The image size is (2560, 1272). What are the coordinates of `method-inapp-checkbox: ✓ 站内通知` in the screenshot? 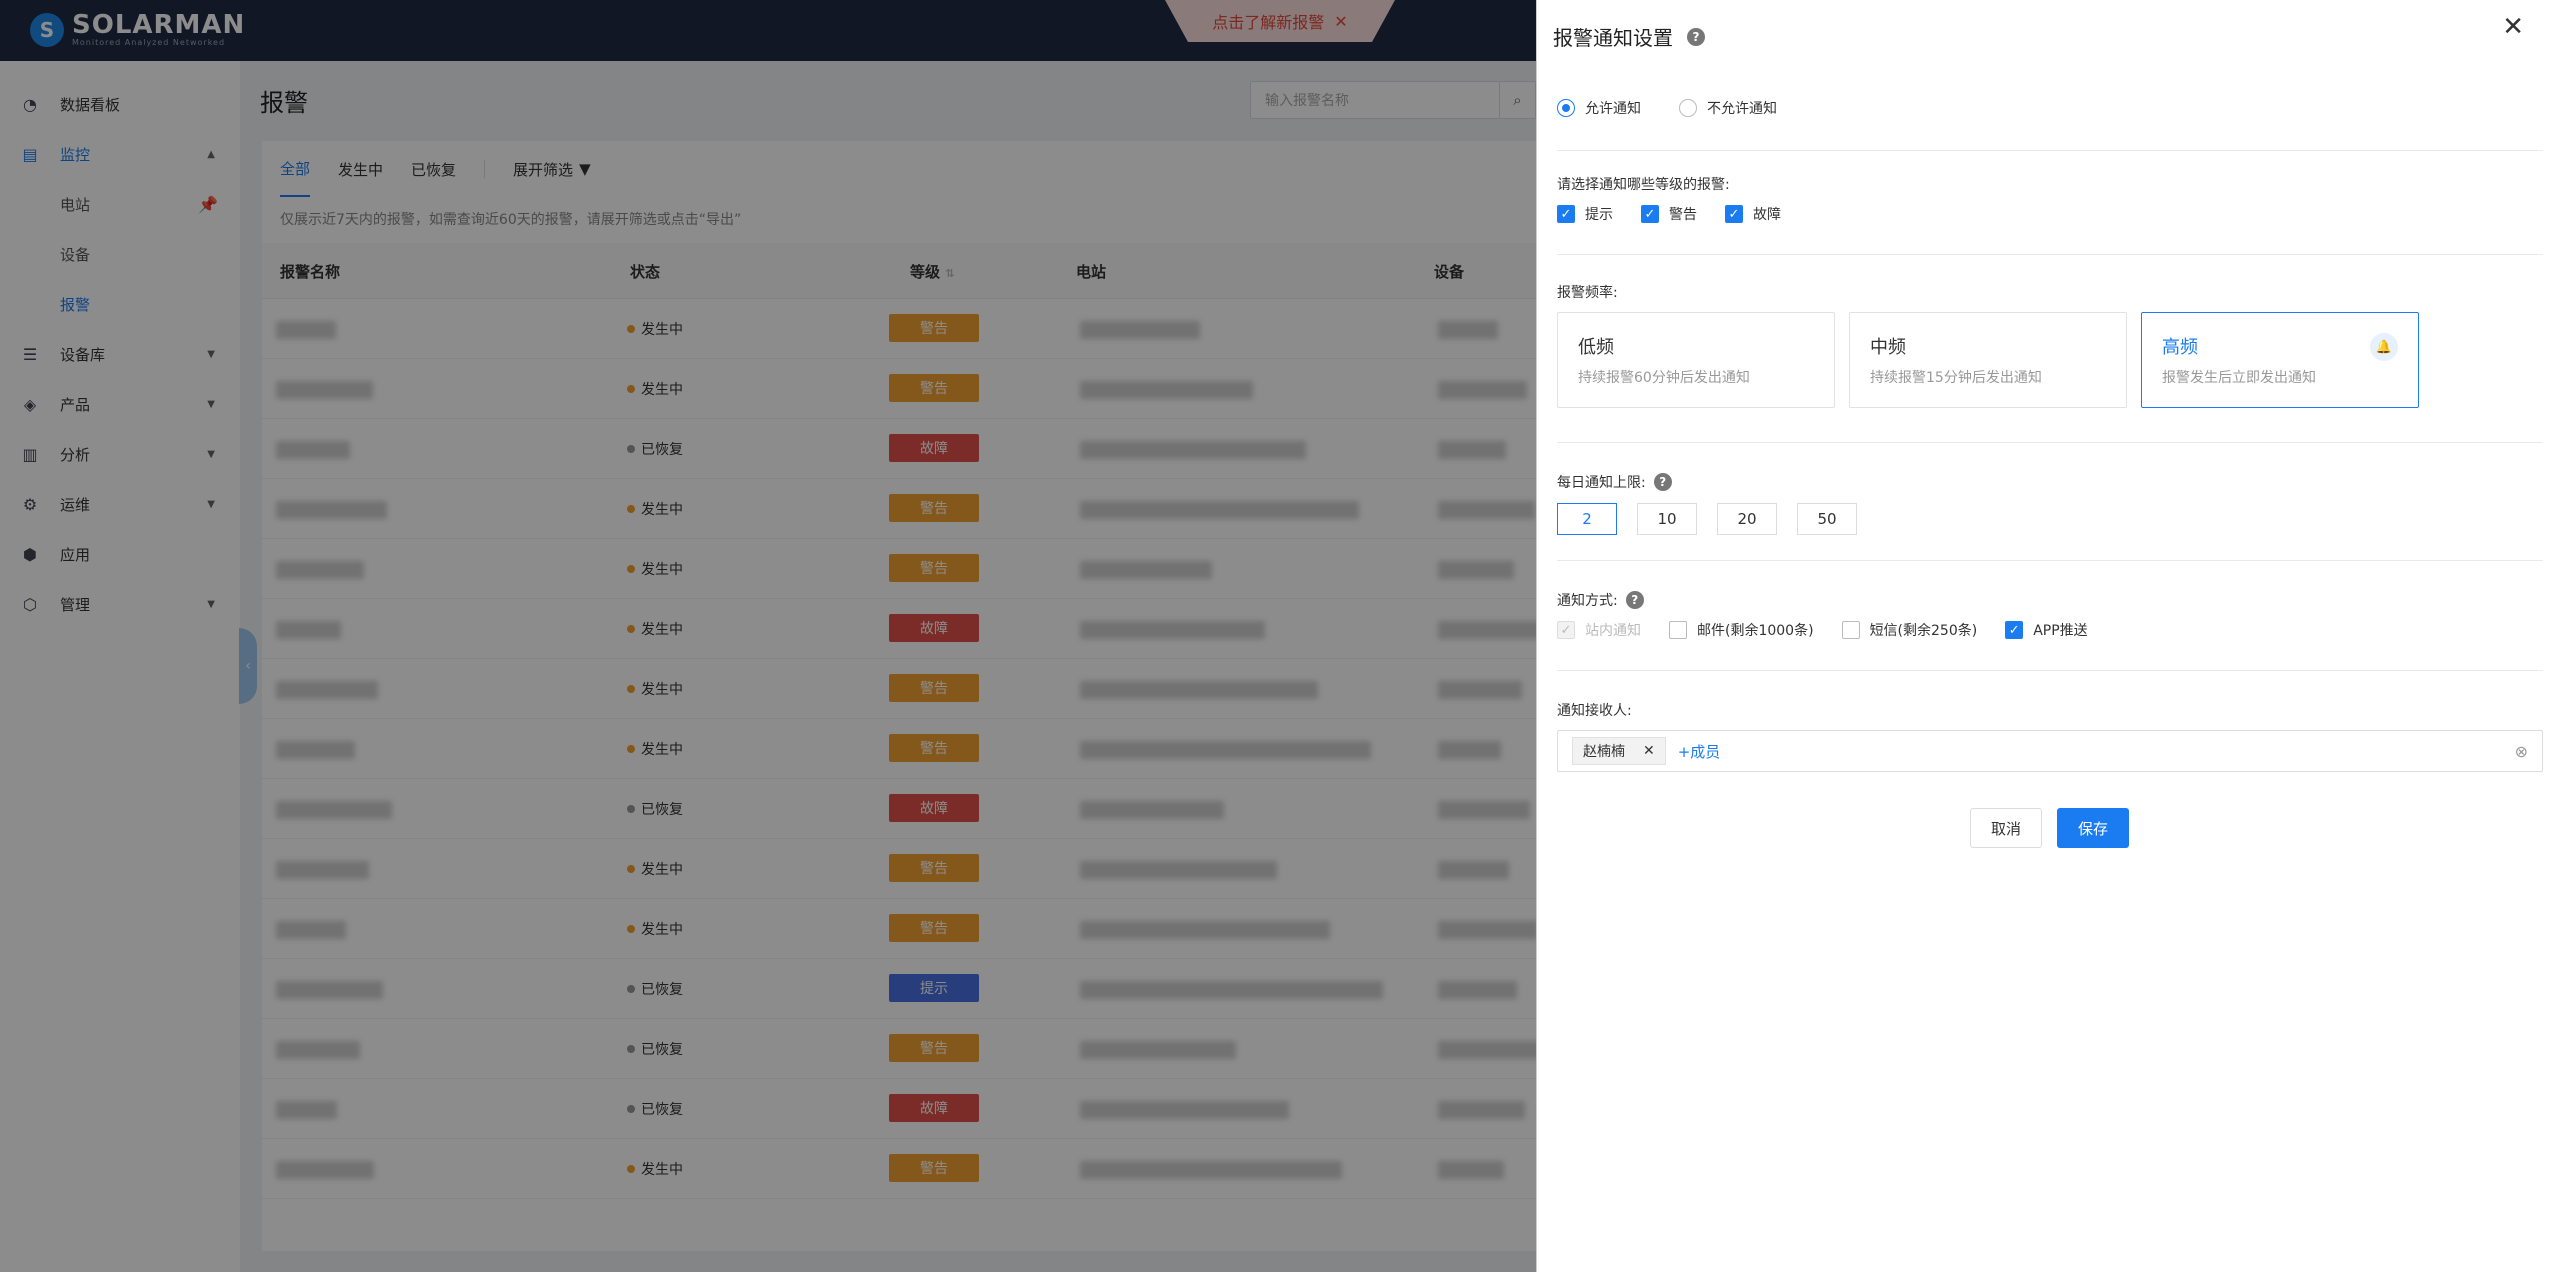 It's located at (1599, 630).